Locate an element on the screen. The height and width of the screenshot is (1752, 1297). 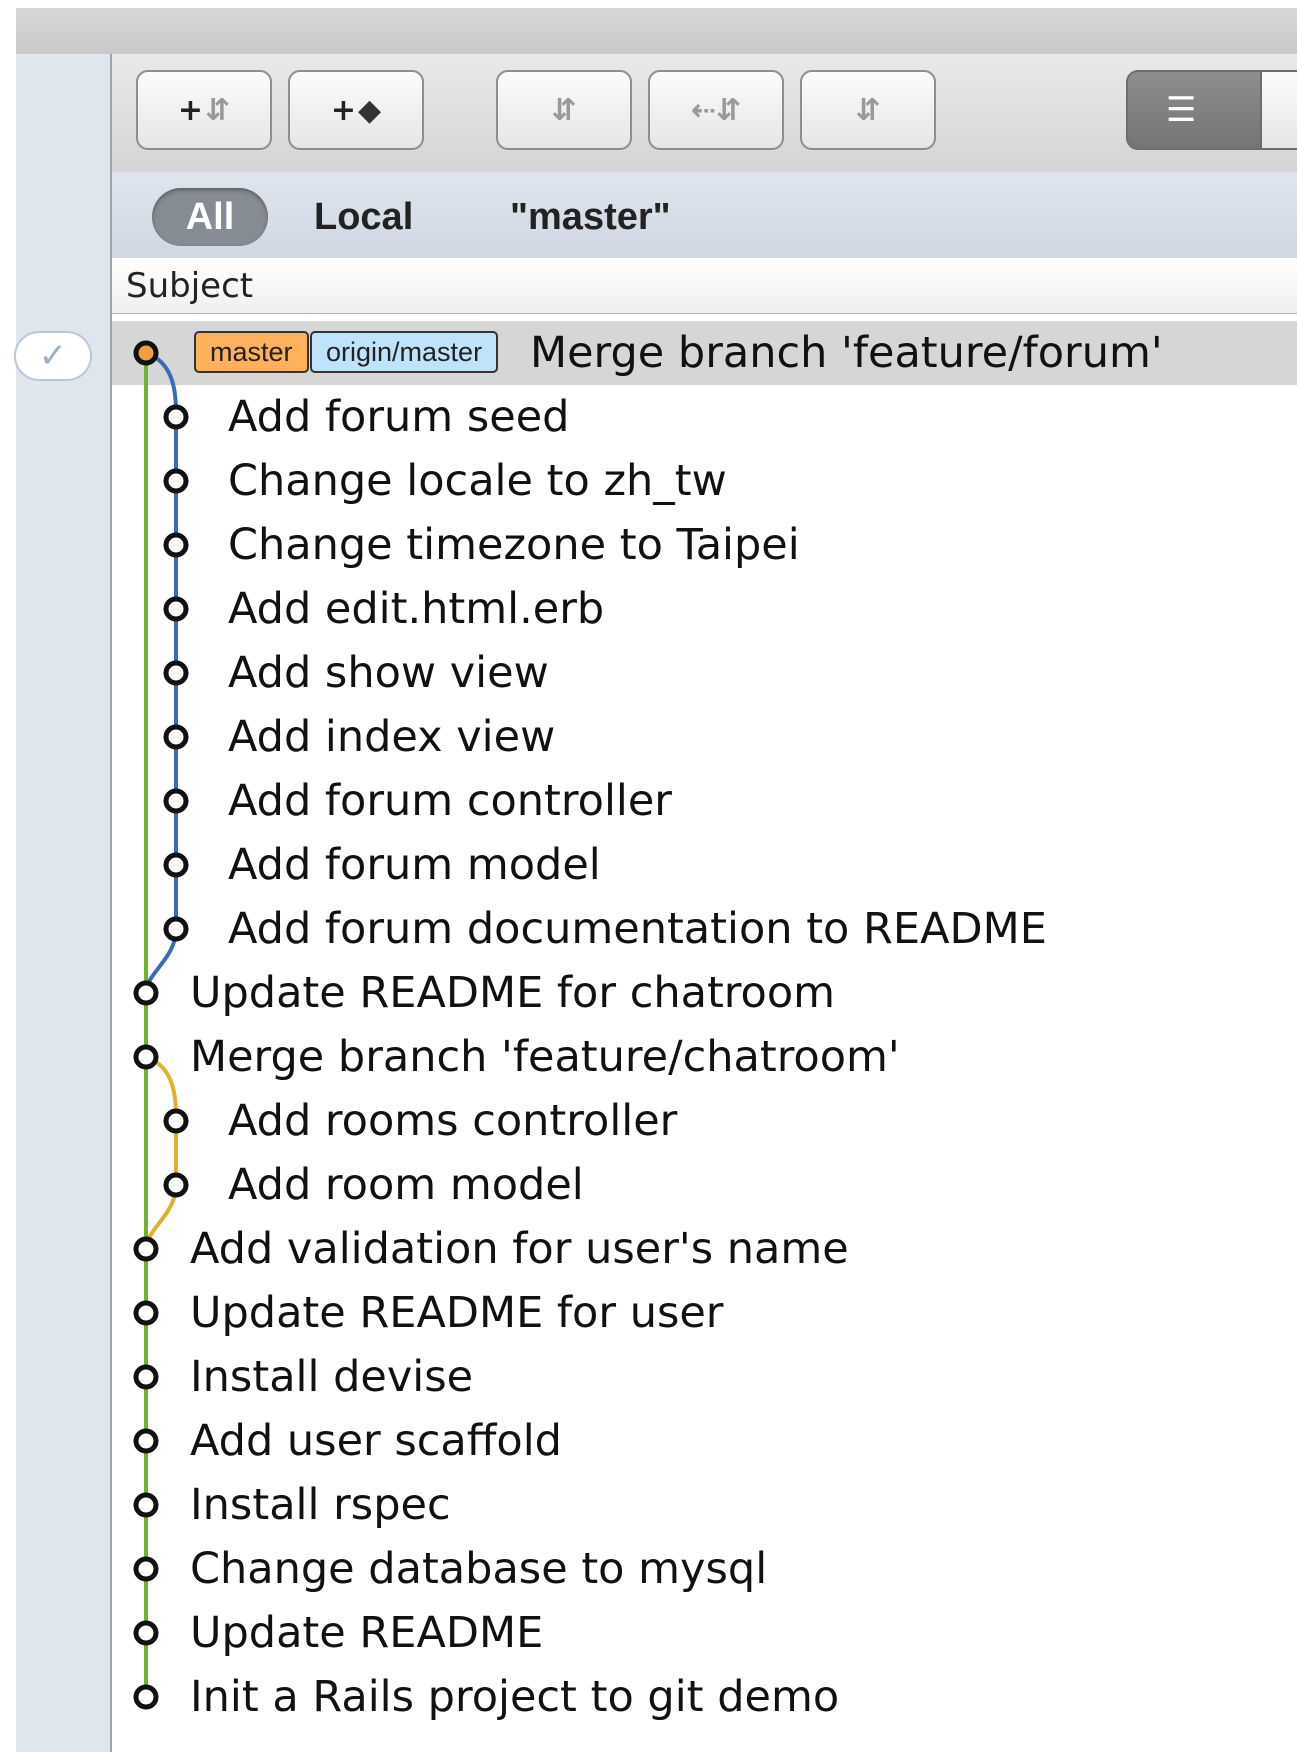
commit-row: Add validation for user's name is located at coordinates (704, 1249).